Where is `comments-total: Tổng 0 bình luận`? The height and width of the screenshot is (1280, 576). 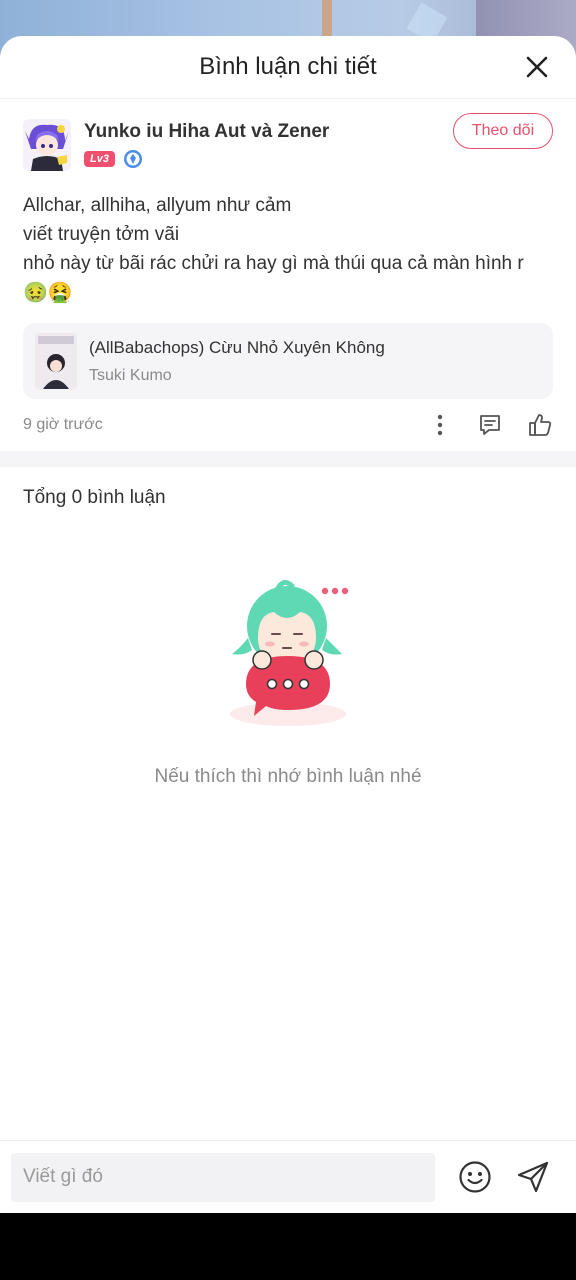
comments-total: Tổng 0 bình luận is located at coordinates (94, 497).